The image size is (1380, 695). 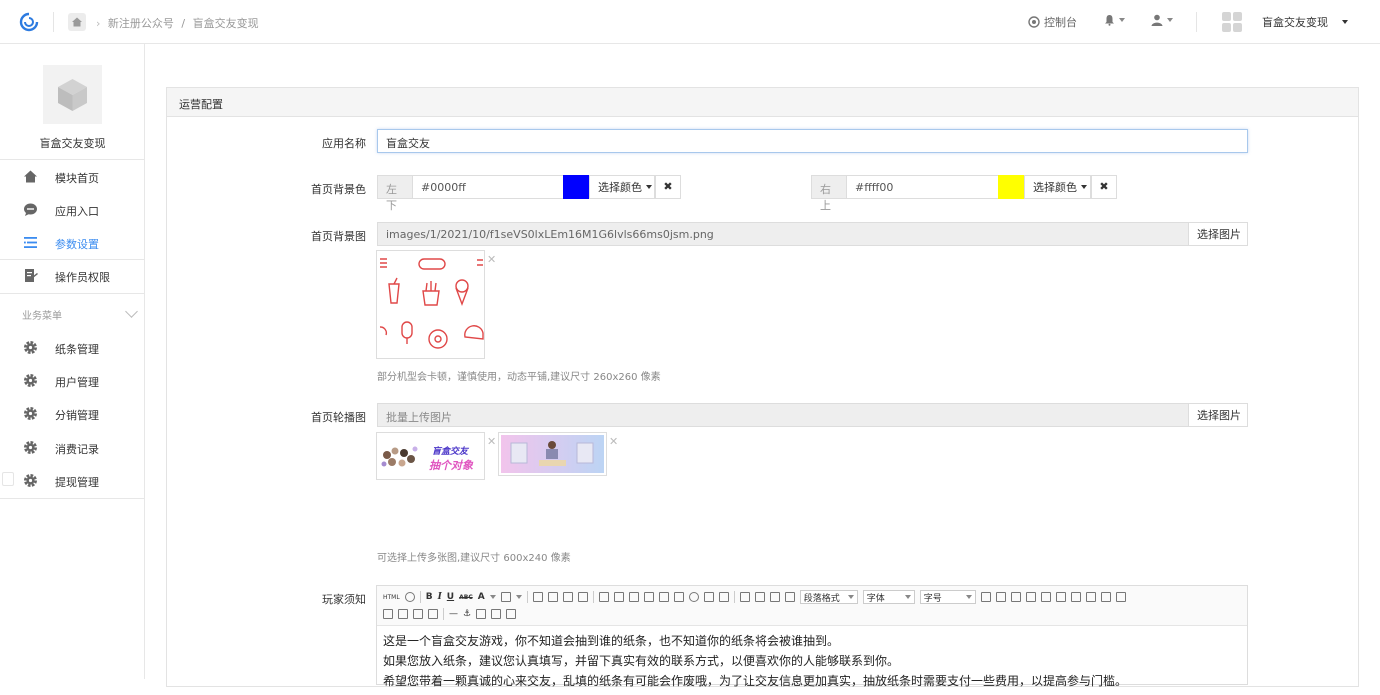 I want to click on align-left-icon, so click(x=537, y=597).